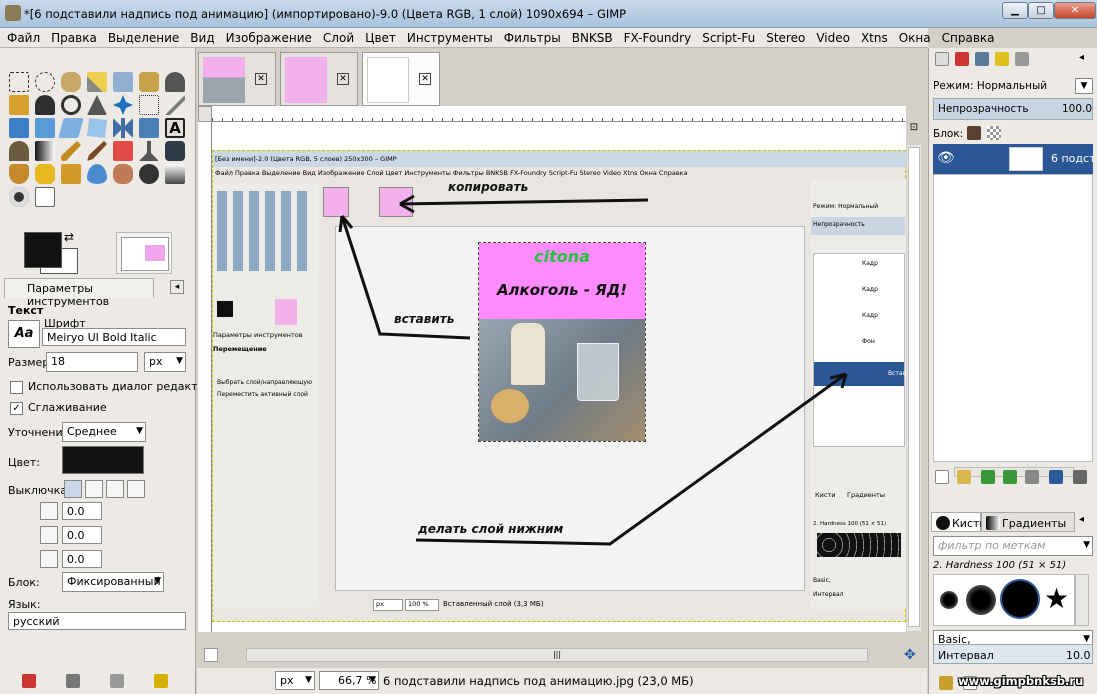  I want to click on tool-options-tab: Параметры инструментов, so click(79, 293).